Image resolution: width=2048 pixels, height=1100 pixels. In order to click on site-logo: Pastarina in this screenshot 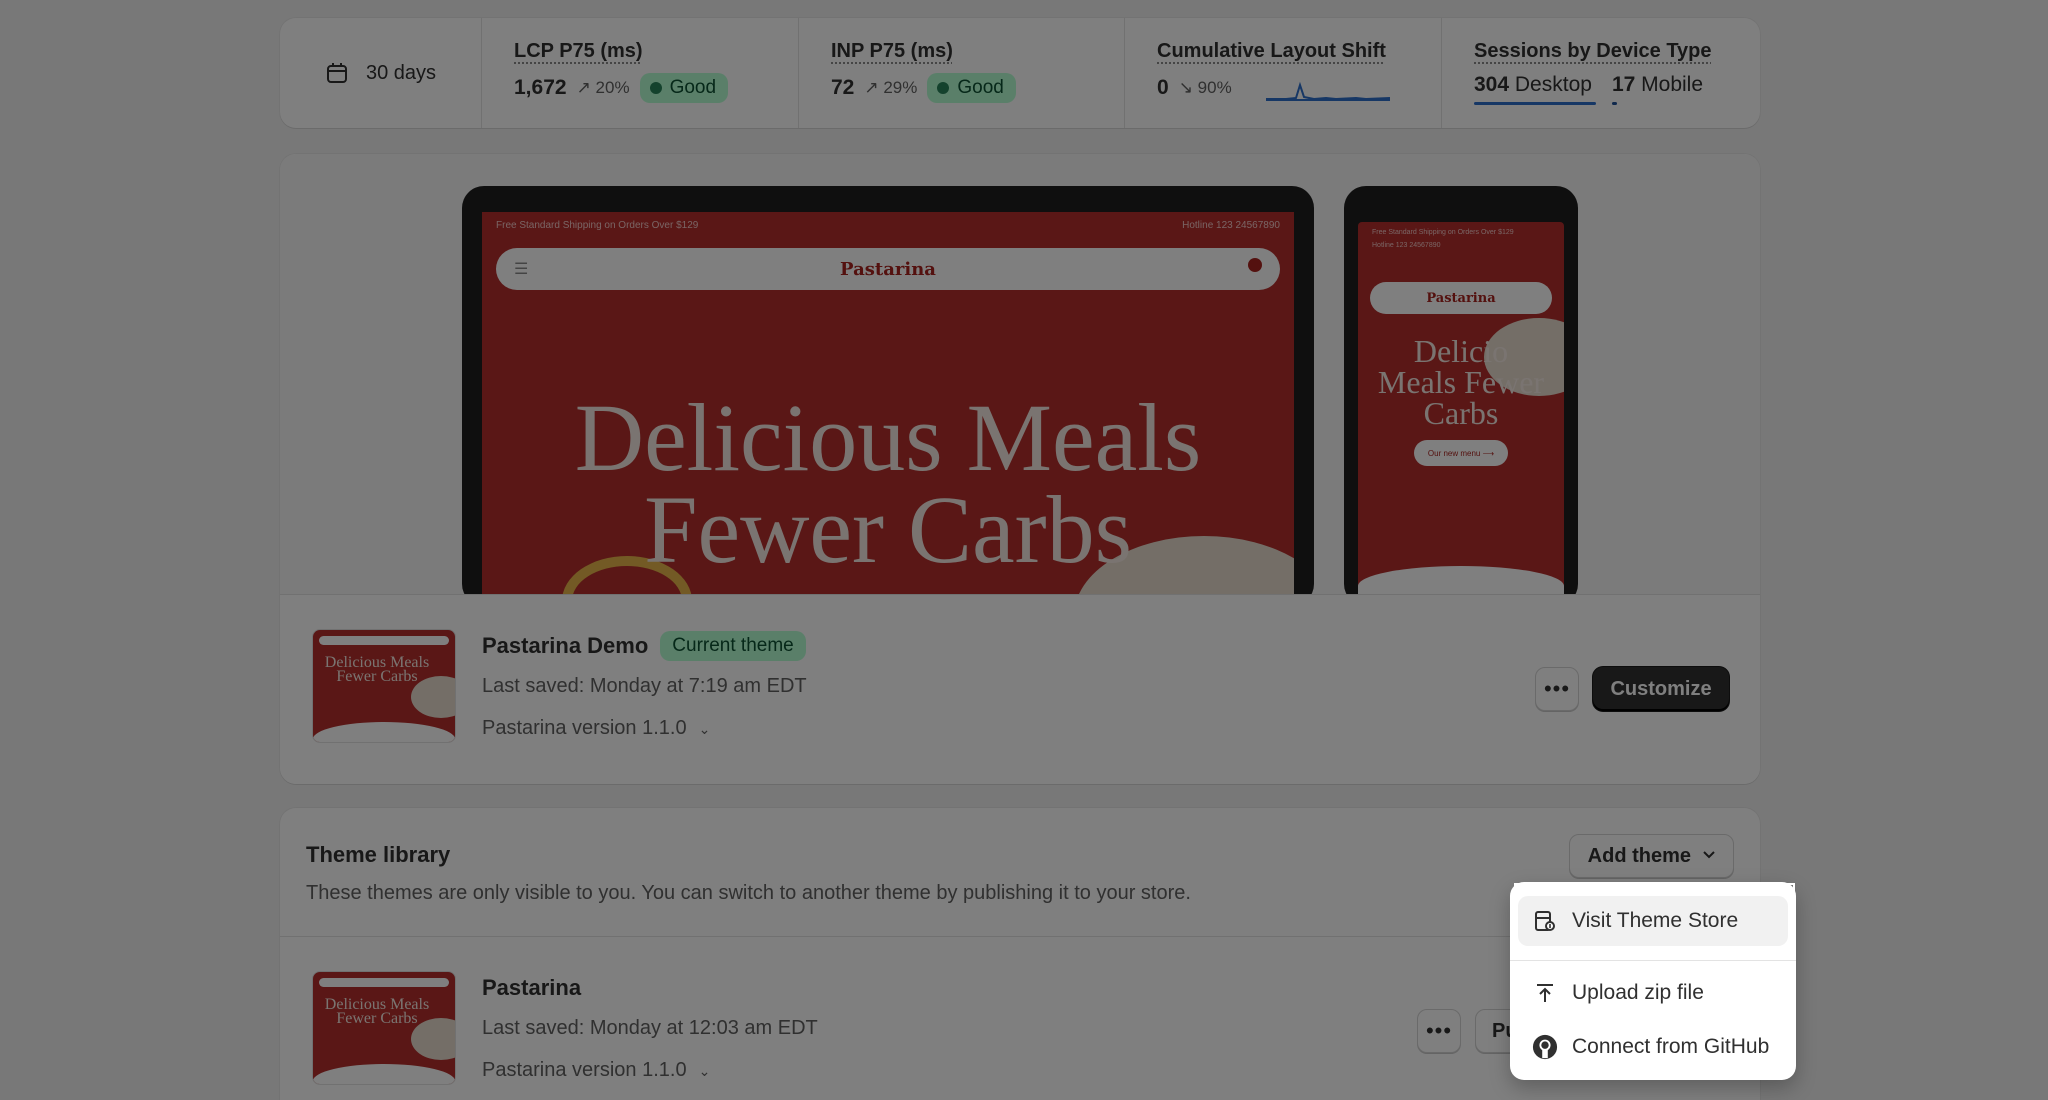, I will do `click(888, 269)`.